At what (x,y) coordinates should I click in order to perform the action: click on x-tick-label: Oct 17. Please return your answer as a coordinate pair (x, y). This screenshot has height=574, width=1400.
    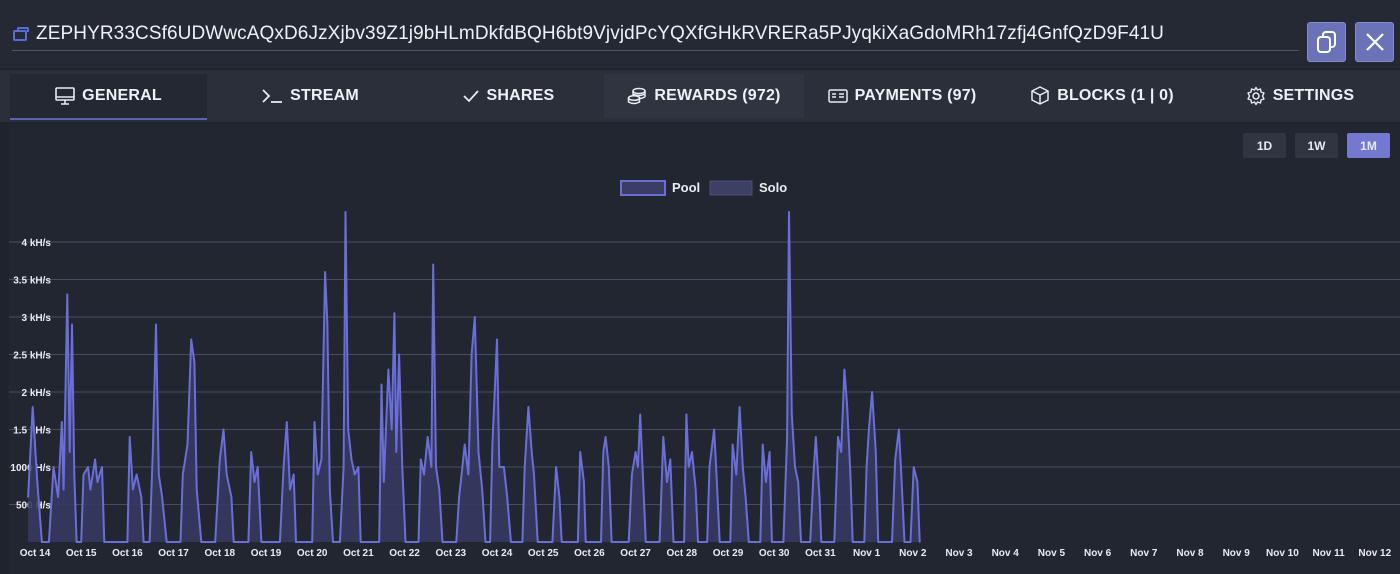
    Looking at the image, I should click on (173, 553).